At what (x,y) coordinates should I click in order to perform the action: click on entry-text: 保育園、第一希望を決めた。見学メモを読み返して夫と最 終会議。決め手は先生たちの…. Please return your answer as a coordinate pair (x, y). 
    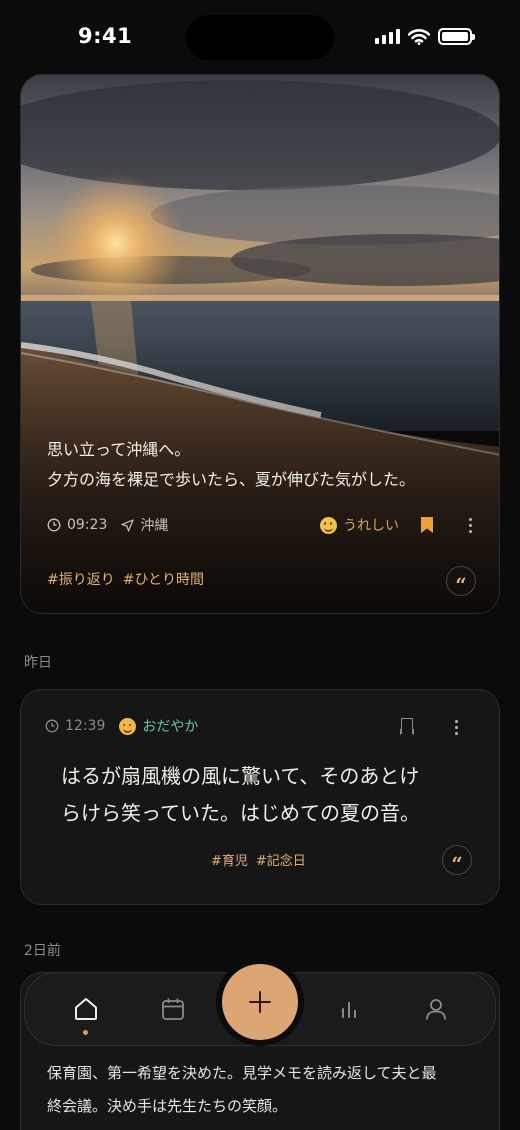
    Looking at the image, I should click on (267, 1090).